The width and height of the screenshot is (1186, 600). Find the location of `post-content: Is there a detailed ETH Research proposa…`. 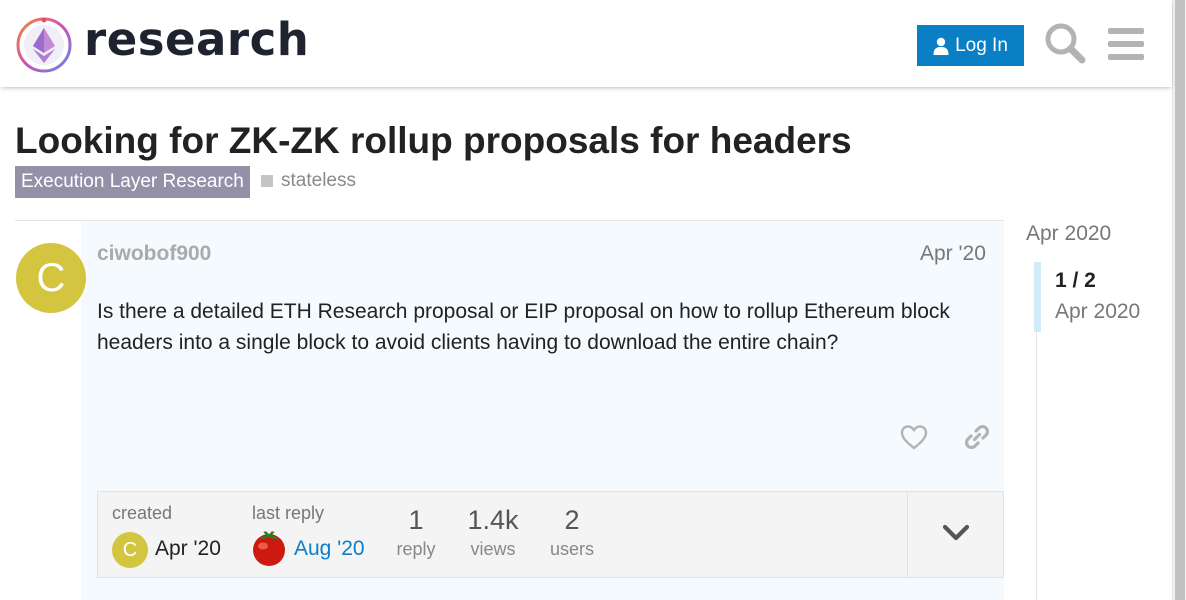

post-content: Is there a detailed ETH Research proposa… is located at coordinates (523, 327).